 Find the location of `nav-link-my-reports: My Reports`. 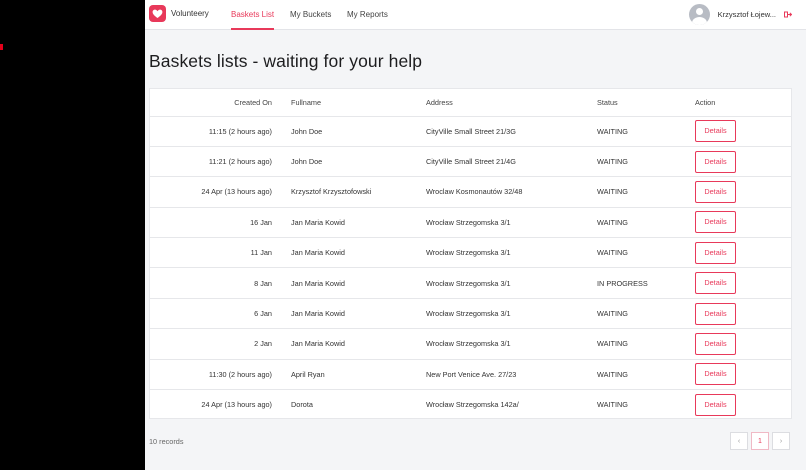

nav-link-my-reports: My Reports is located at coordinates (367, 15).